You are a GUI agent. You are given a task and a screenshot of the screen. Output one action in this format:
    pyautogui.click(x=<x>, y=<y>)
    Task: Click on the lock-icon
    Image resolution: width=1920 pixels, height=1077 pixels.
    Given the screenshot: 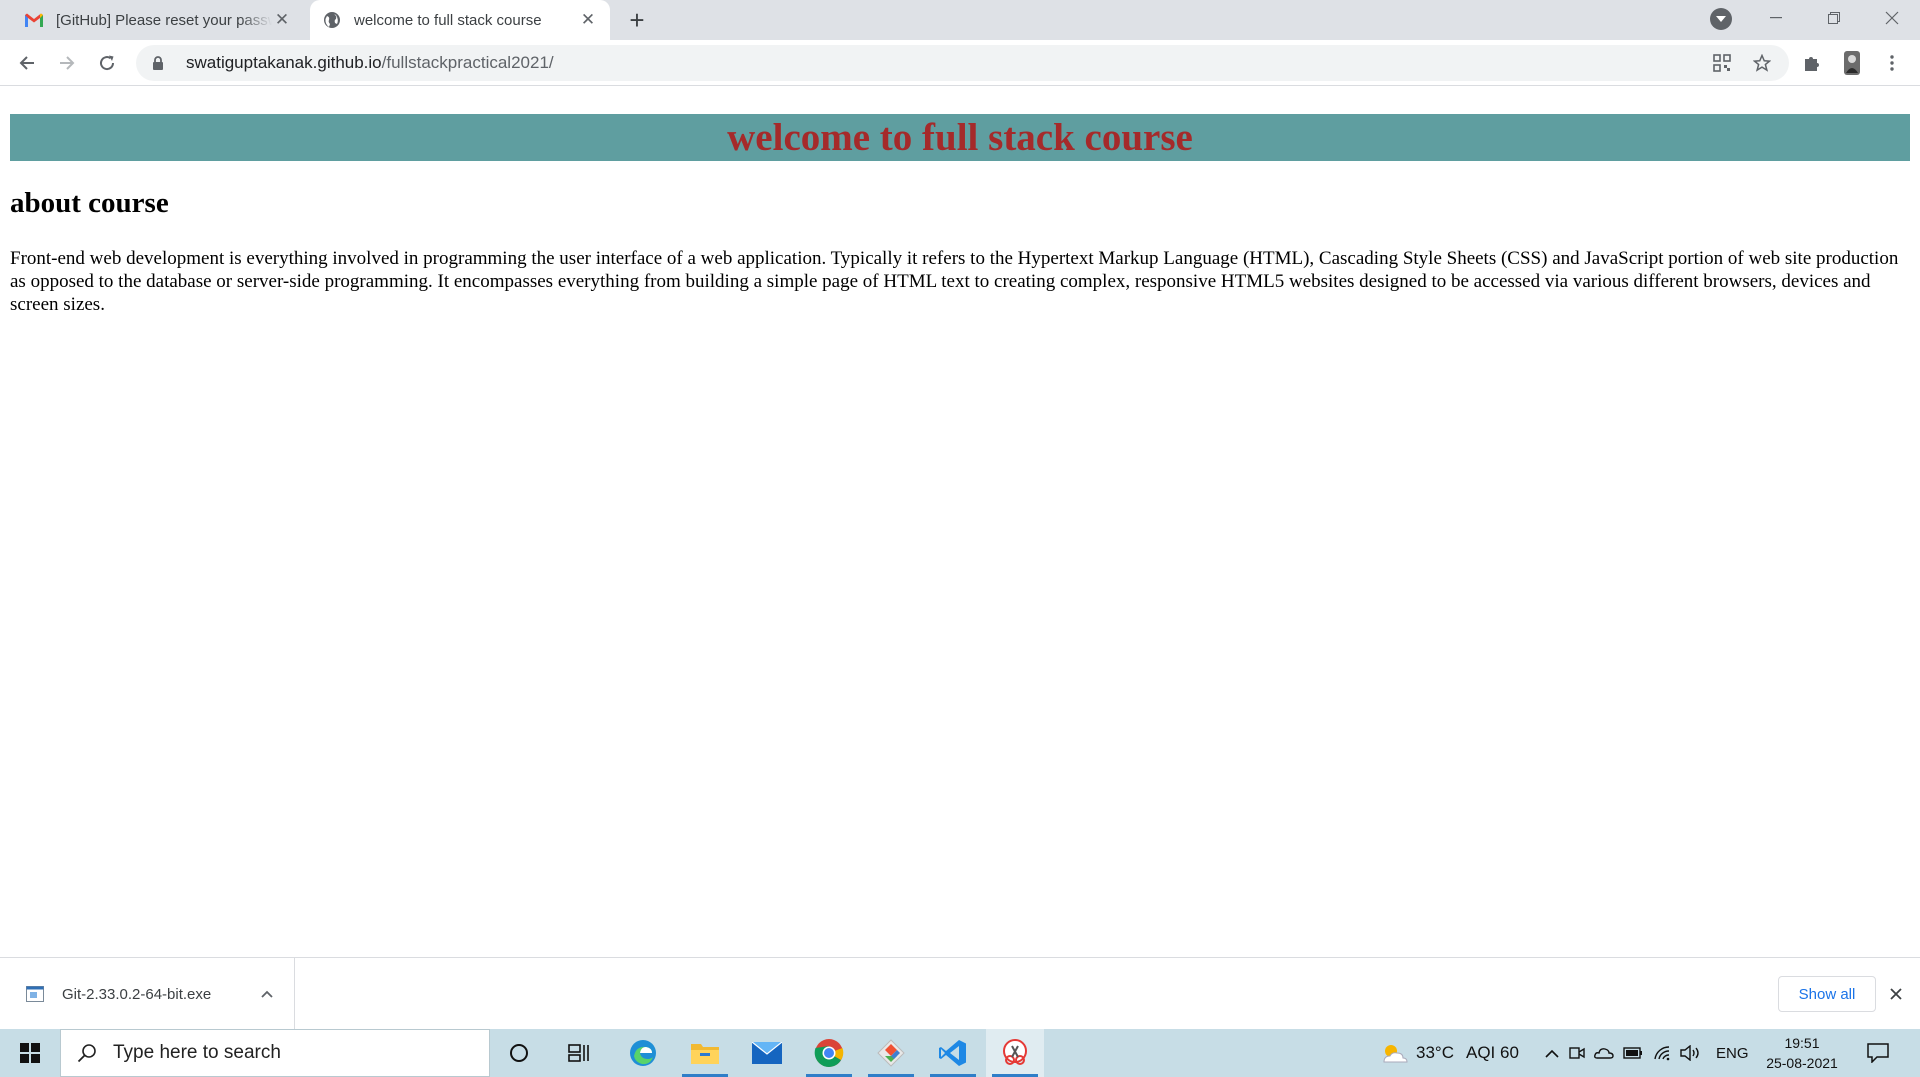 What is the action you would take?
    pyautogui.click(x=159, y=63)
    